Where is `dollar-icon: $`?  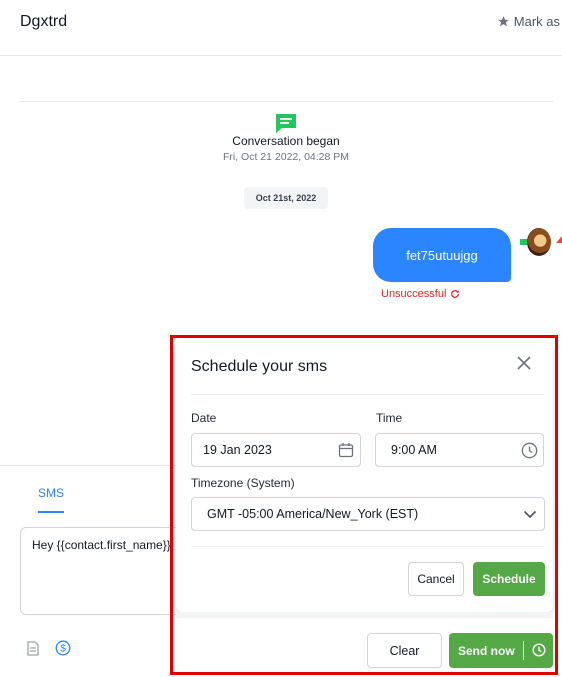 dollar-icon: $ is located at coordinates (63, 650).